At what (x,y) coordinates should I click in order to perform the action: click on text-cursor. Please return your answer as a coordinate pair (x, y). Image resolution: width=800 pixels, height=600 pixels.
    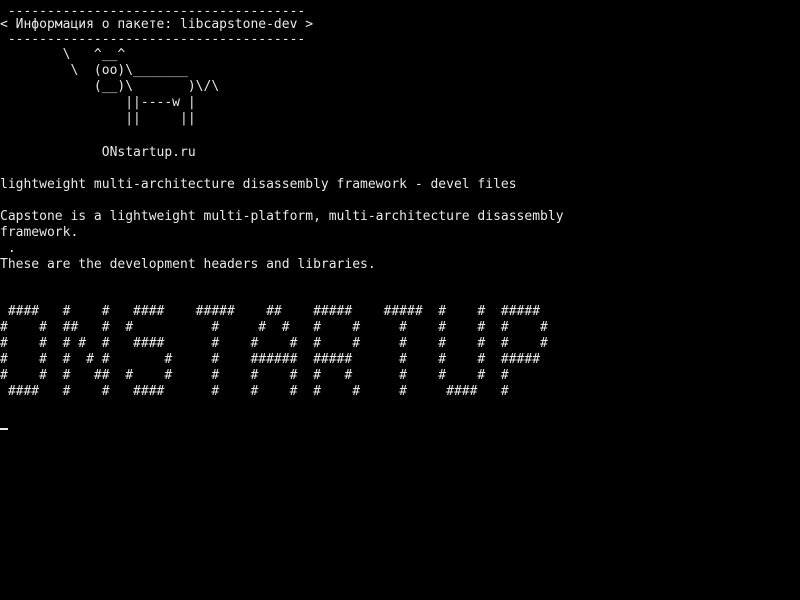
    Looking at the image, I should click on (4, 429).